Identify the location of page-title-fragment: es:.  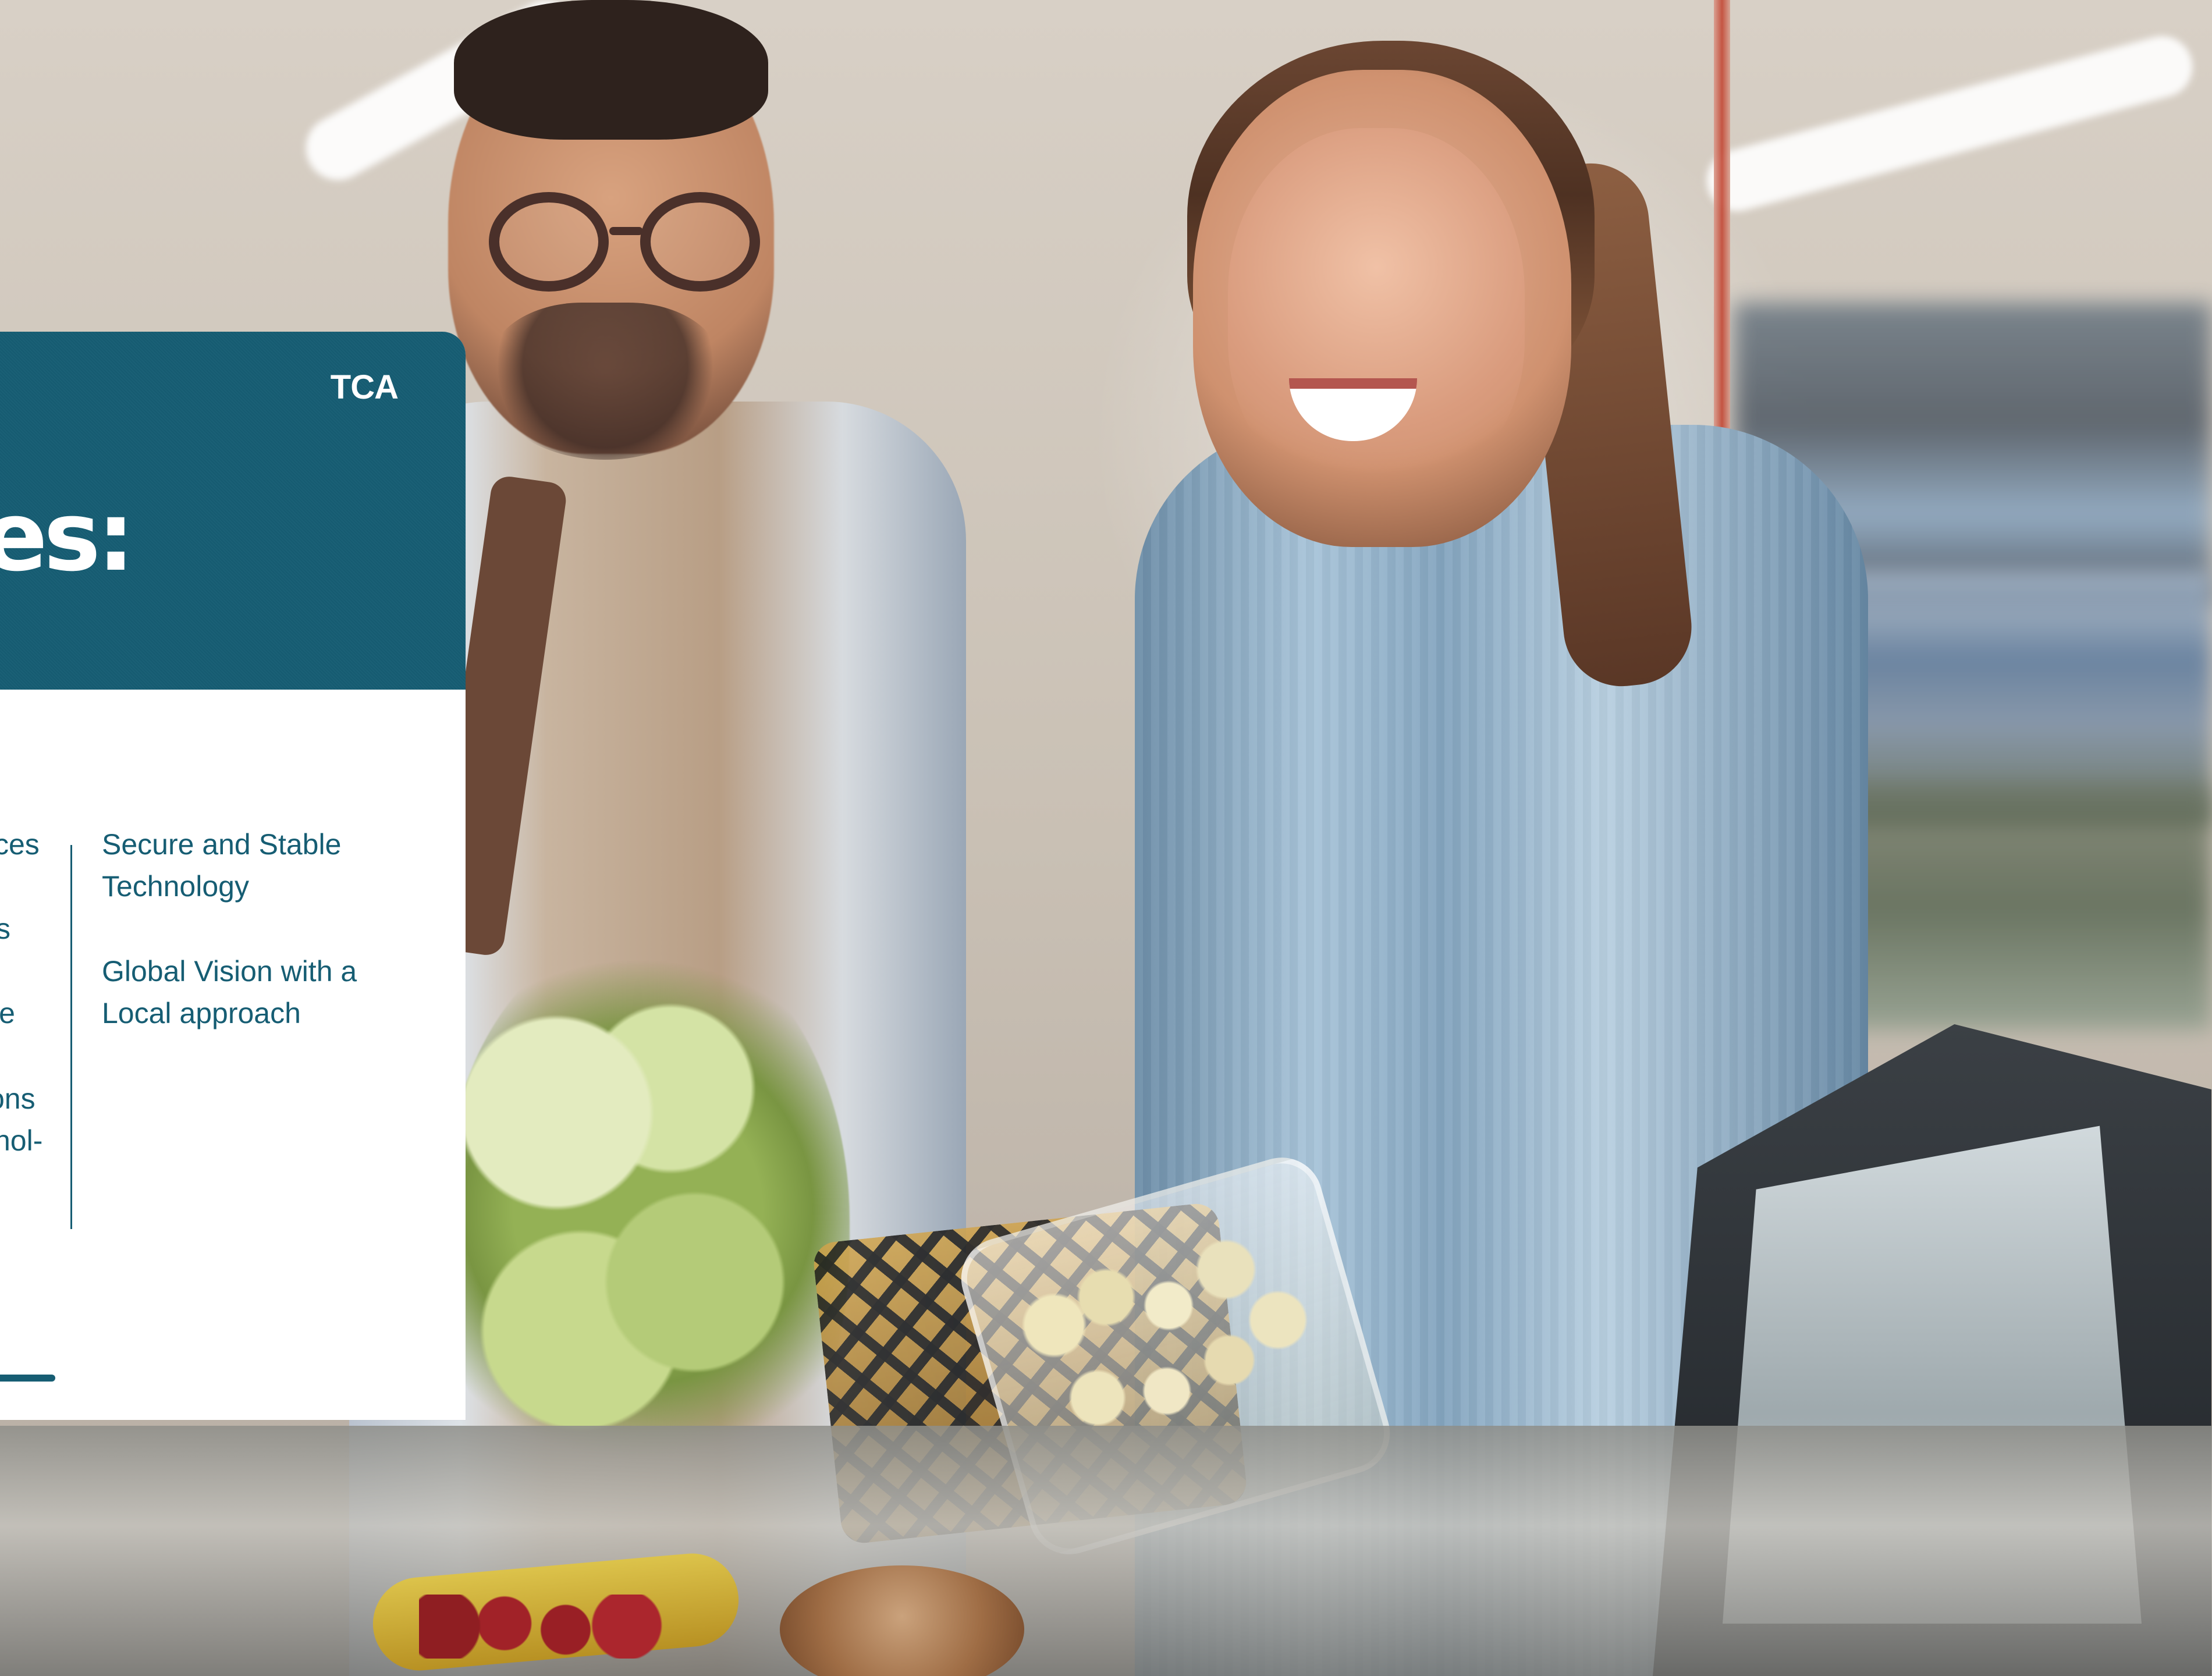
(67, 536).